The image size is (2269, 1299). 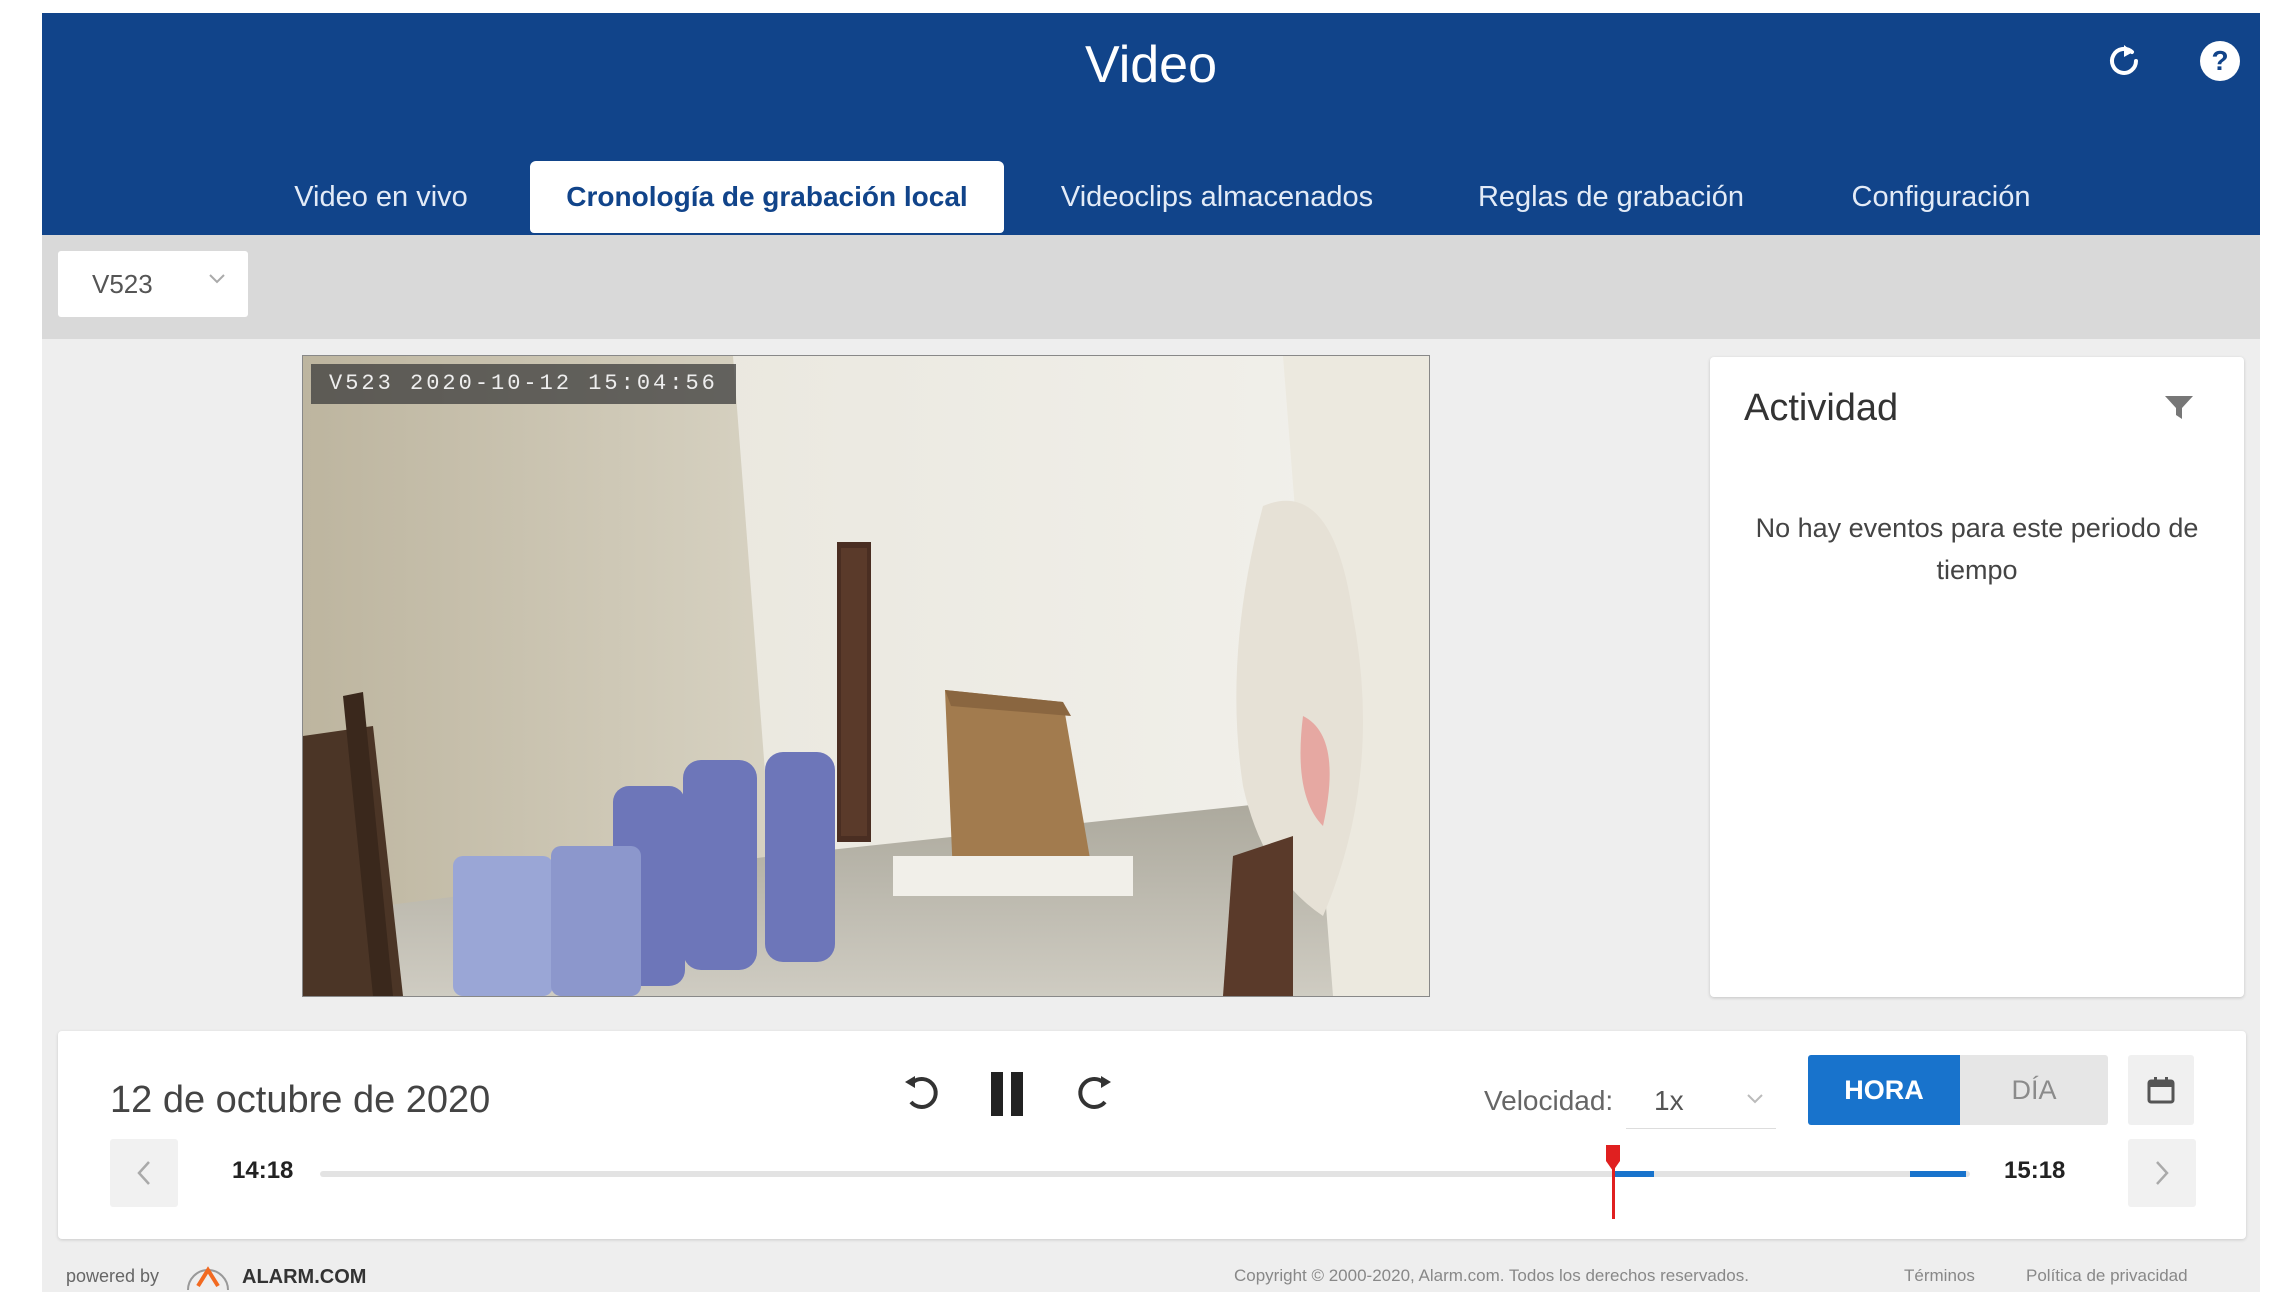 What do you see at coordinates (523, 384) in the screenshot?
I see `video-timestamp-overlay: V523 2020-10-12 15:04:56` at bounding box center [523, 384].